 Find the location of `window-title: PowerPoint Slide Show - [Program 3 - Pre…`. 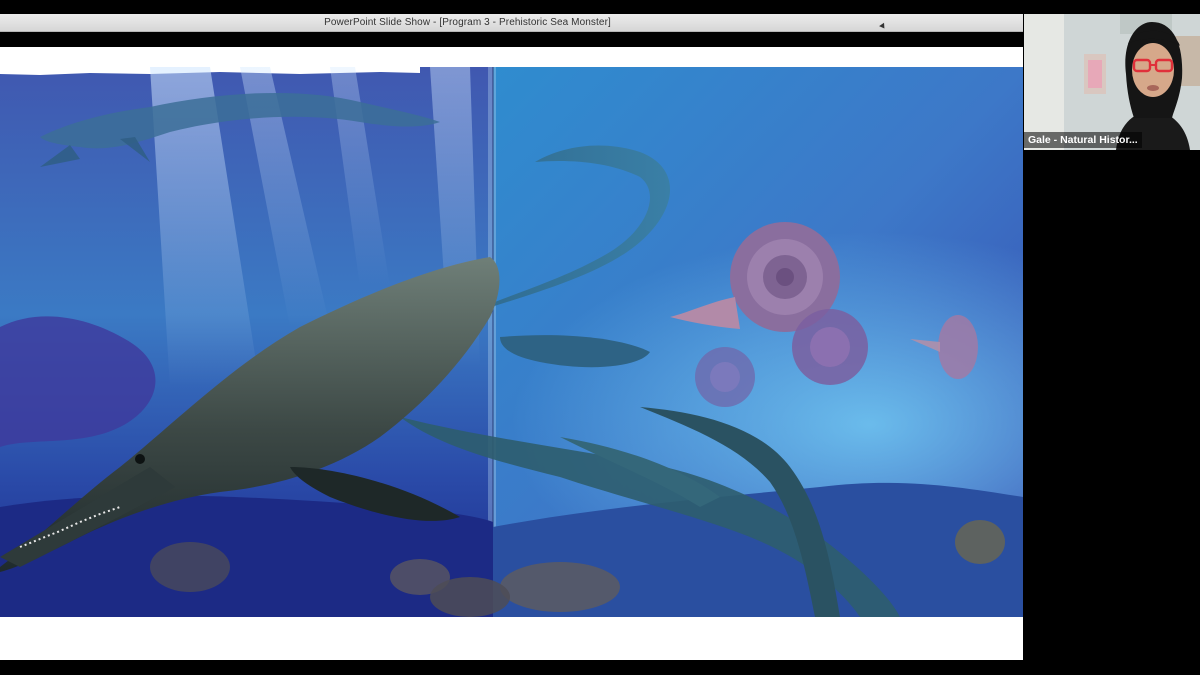

window-title: PowerPoint Slide Show - [Program 3 - Pre… is located at coordinates (467, 22).